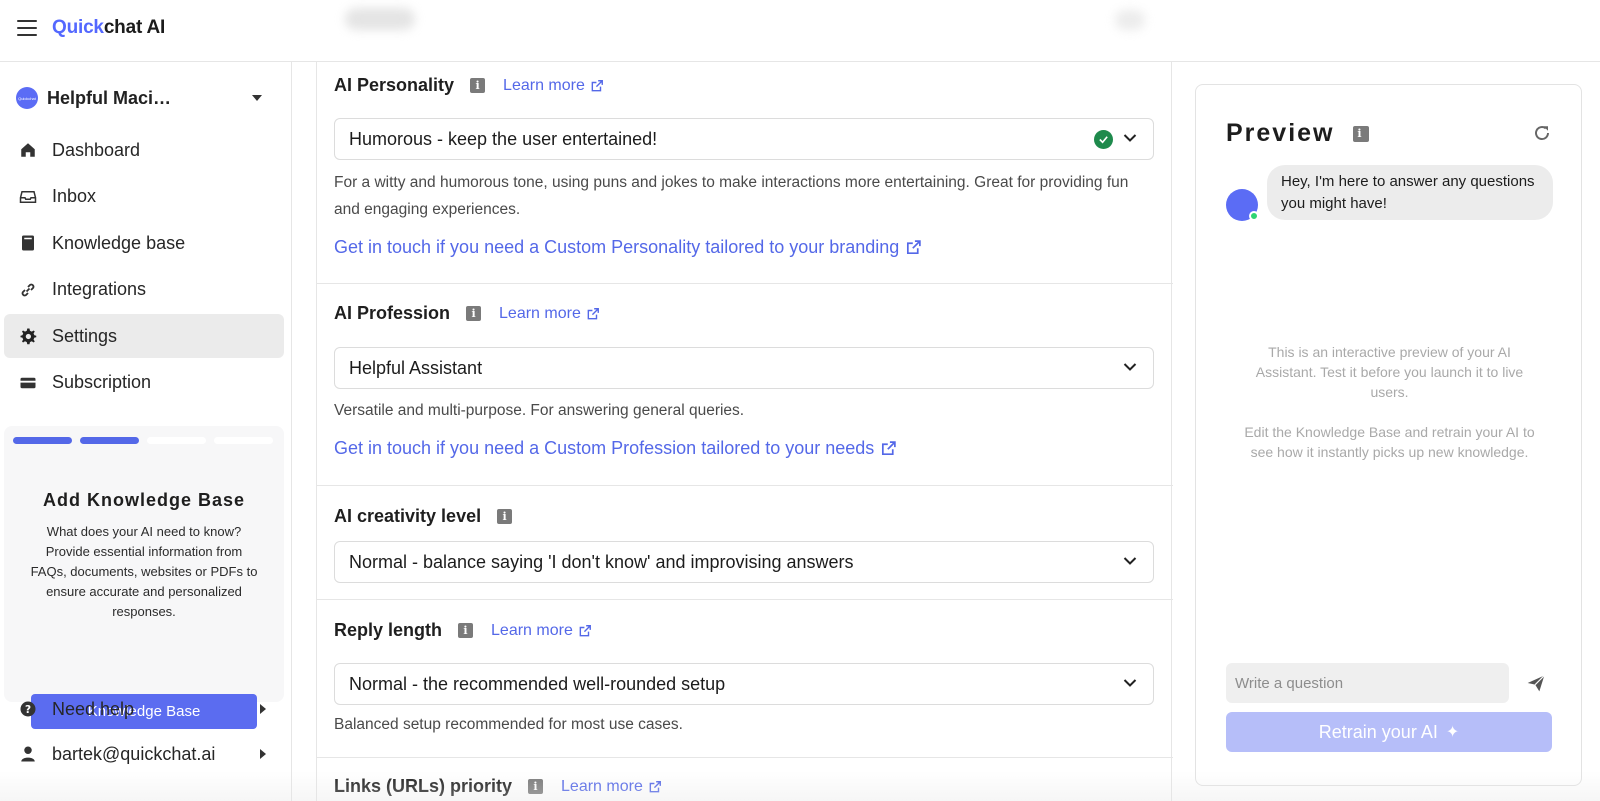  I want to click on sidebar-item-integrations: Integrations, so click(144, 290).